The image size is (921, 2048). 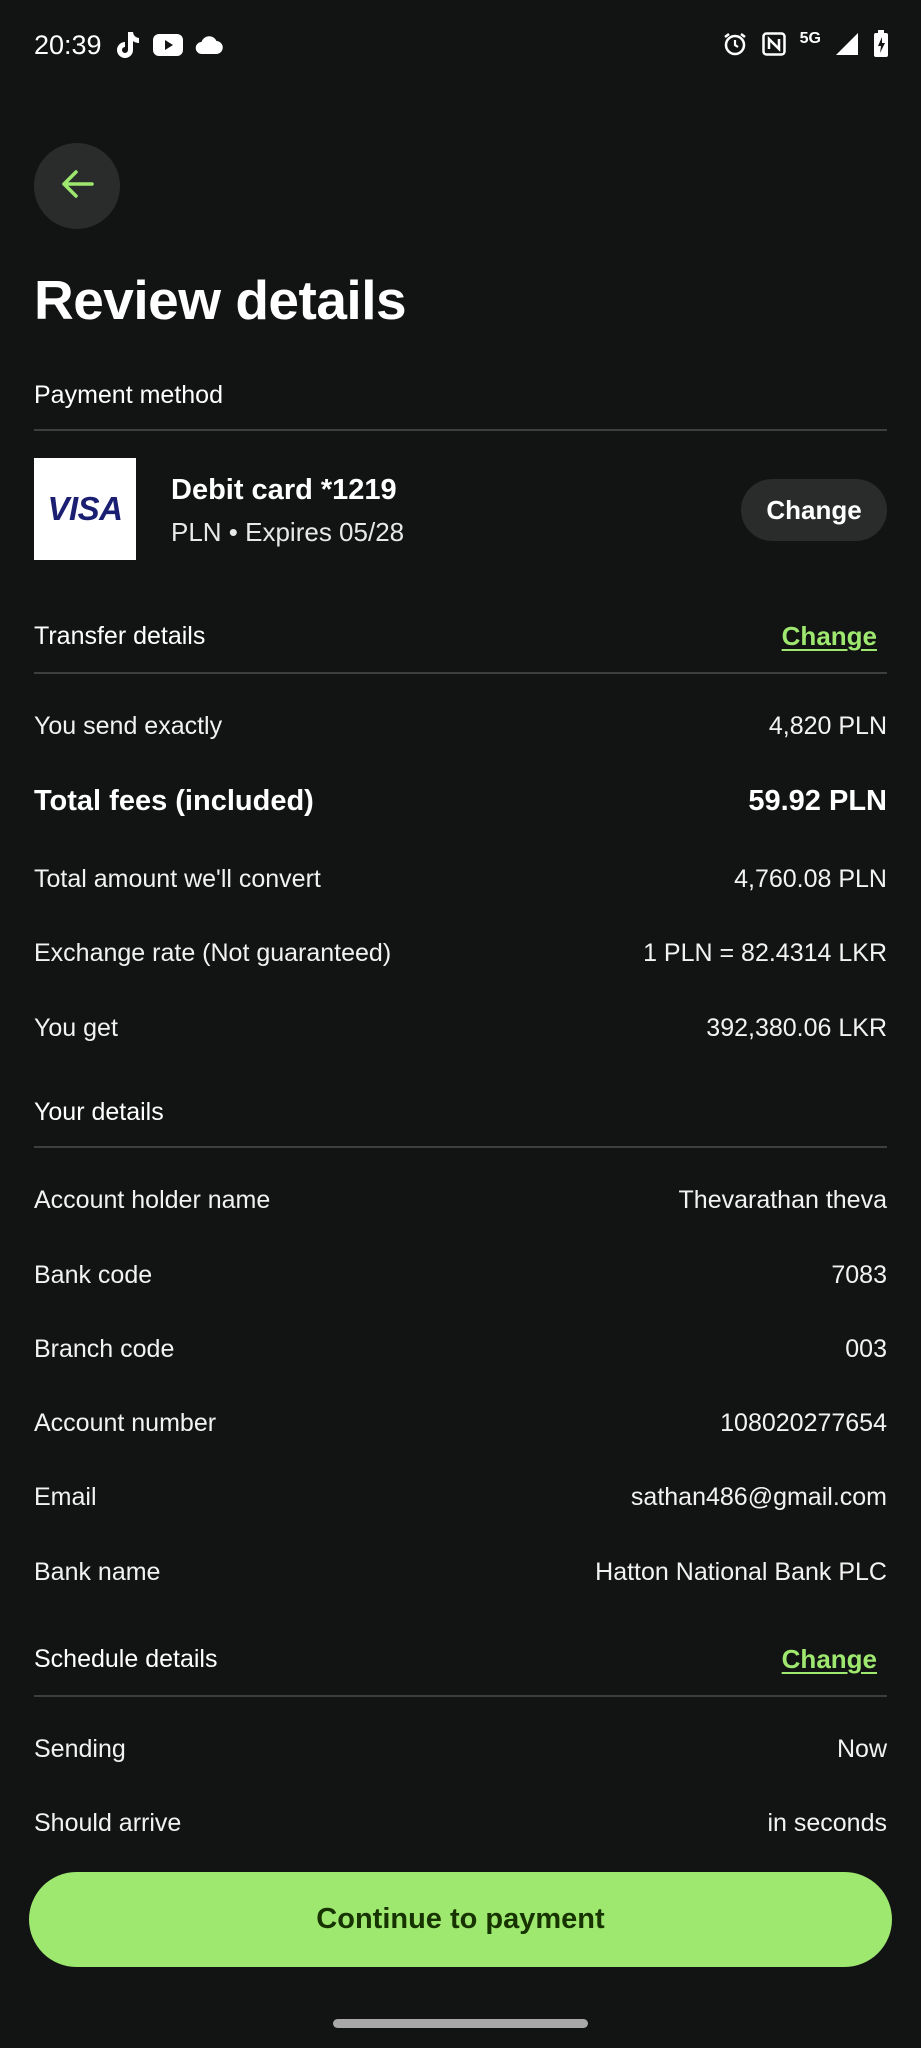 What do you see at coordinates (460, 1823) in the screenshot?
I see `detail-row-should-arrive: Should arrive in seconds` at bounding box center [460, 1823].